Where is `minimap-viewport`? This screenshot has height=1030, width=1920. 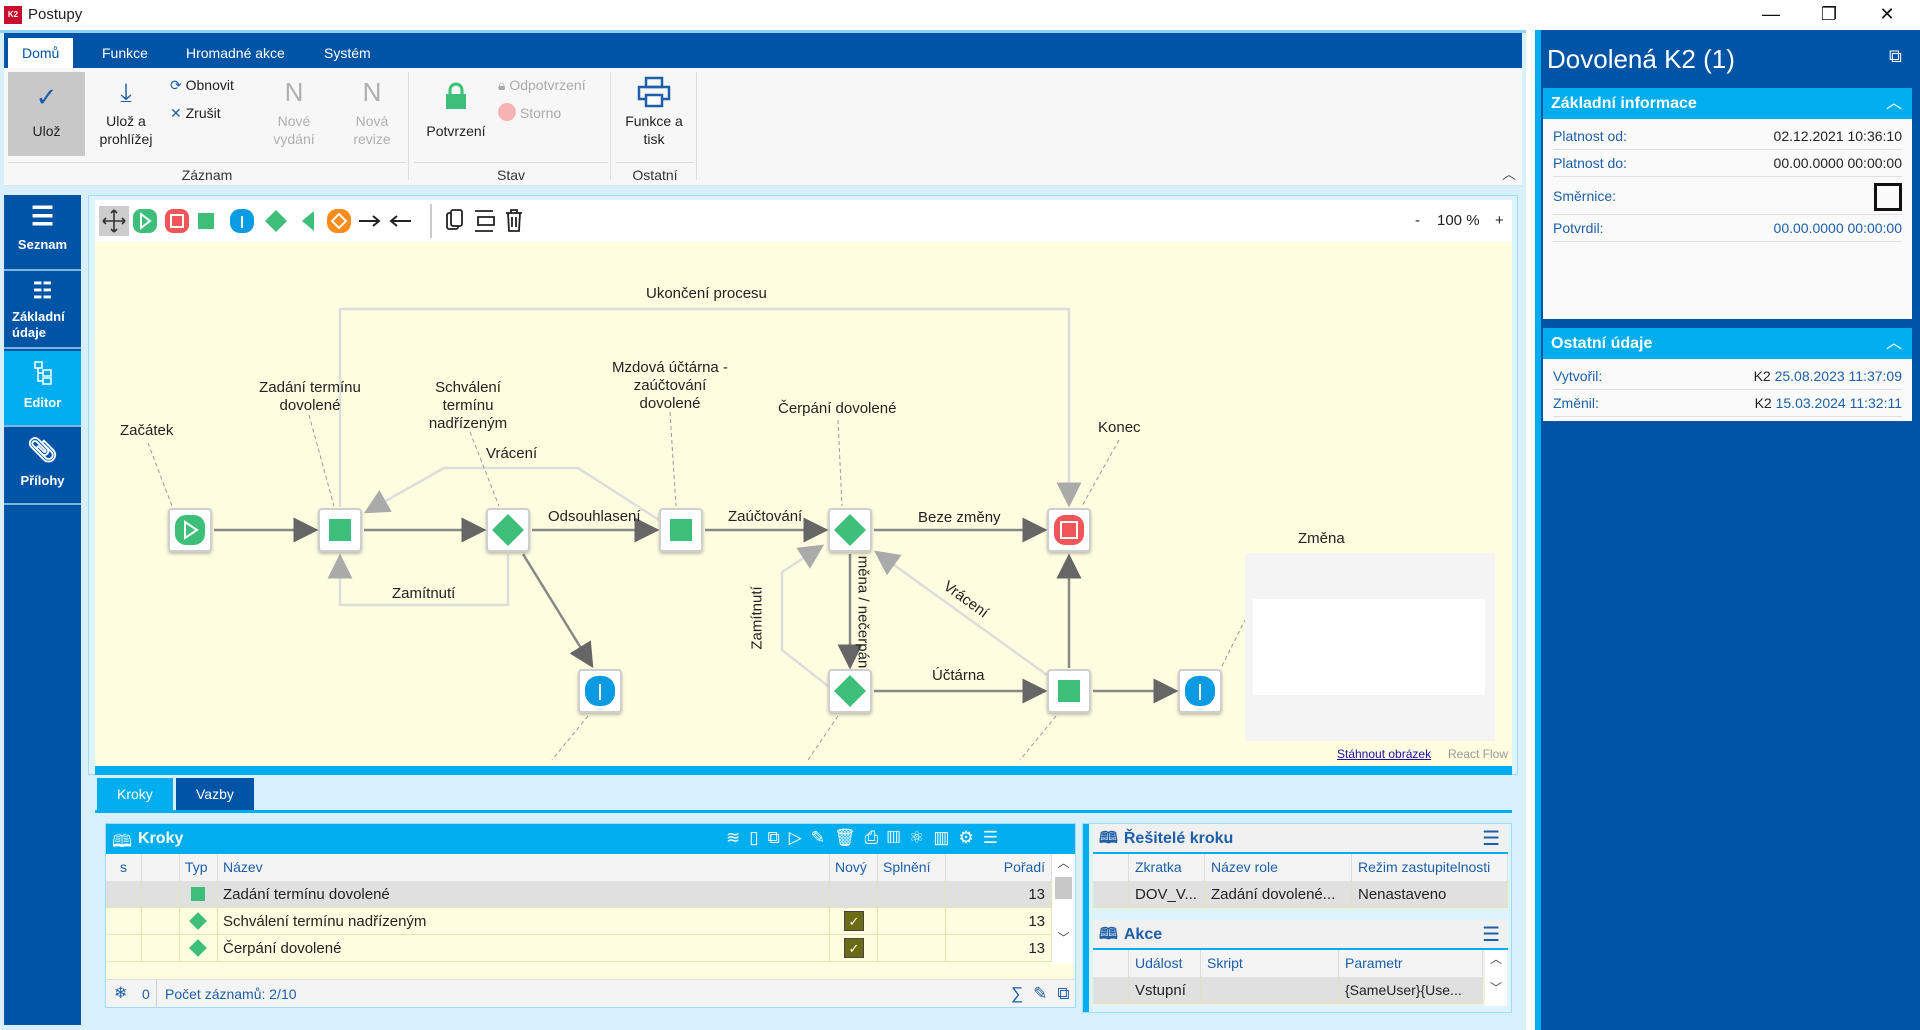
minimap-viewport is located at coordinates (1369, 647).